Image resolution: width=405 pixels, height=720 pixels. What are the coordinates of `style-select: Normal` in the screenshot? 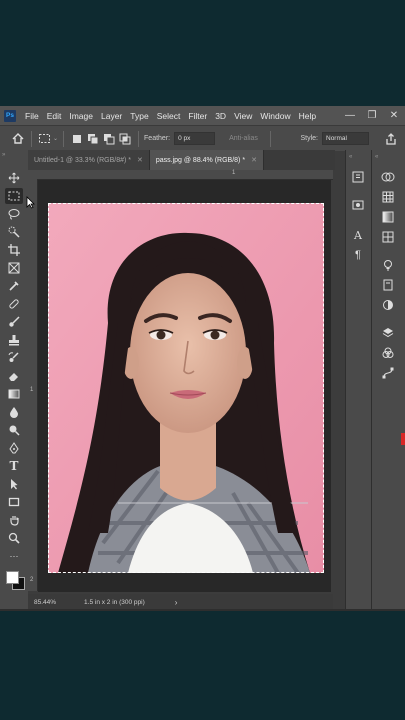 It's located at (345, 138).